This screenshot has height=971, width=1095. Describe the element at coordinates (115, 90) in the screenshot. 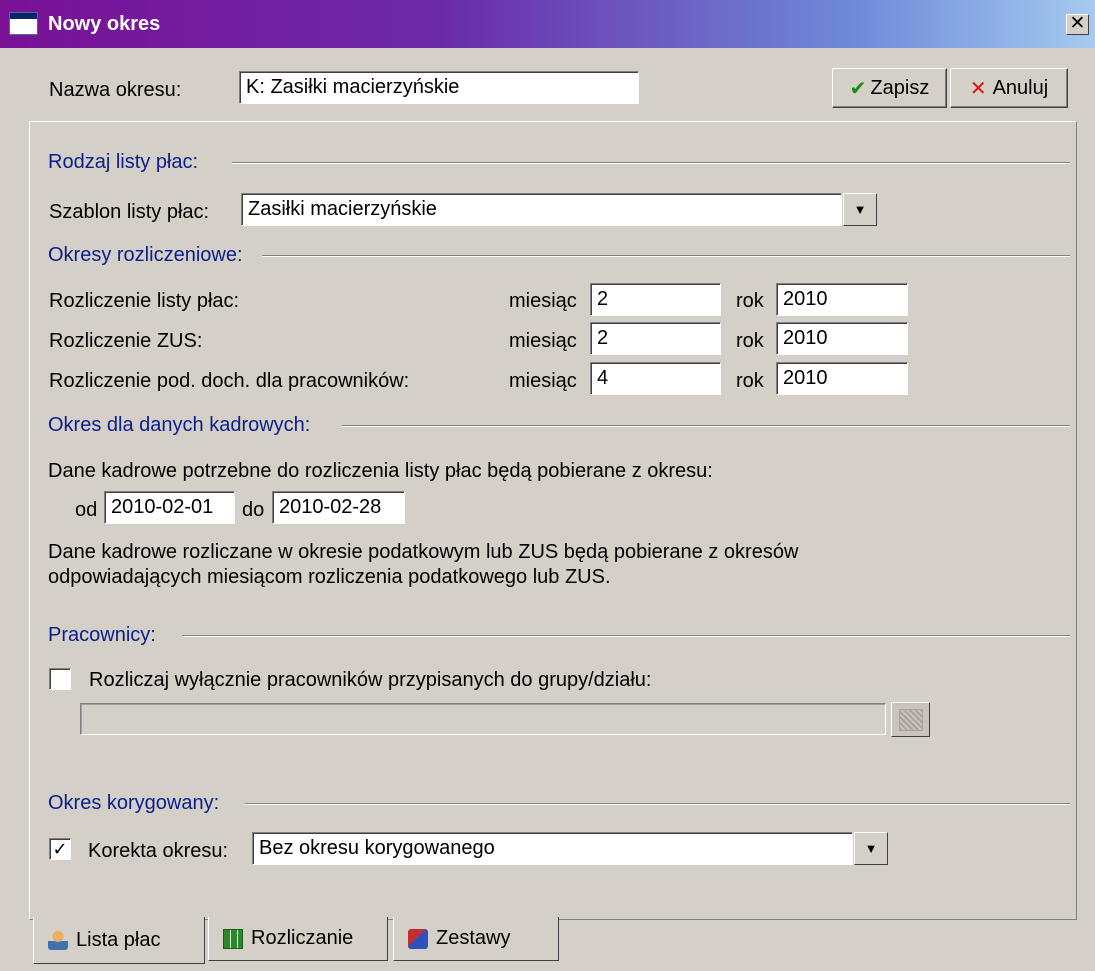

I see `period-name-label: Nazwa okresu:` at that location.